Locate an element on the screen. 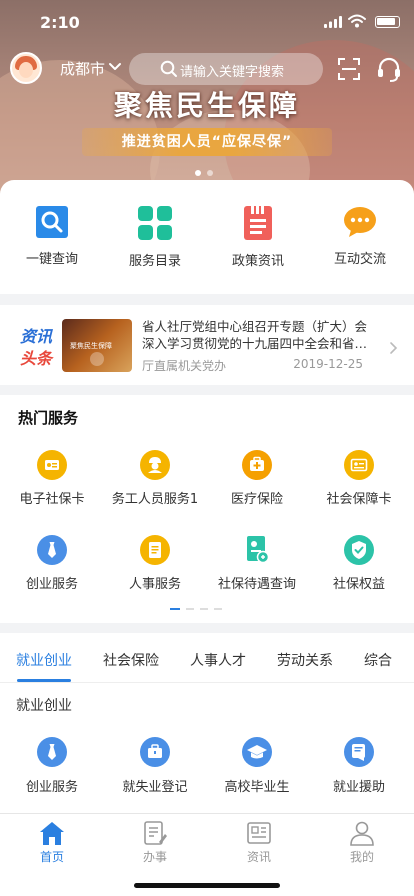  service-label: 创业服务 is located at coordinates (51, 584).